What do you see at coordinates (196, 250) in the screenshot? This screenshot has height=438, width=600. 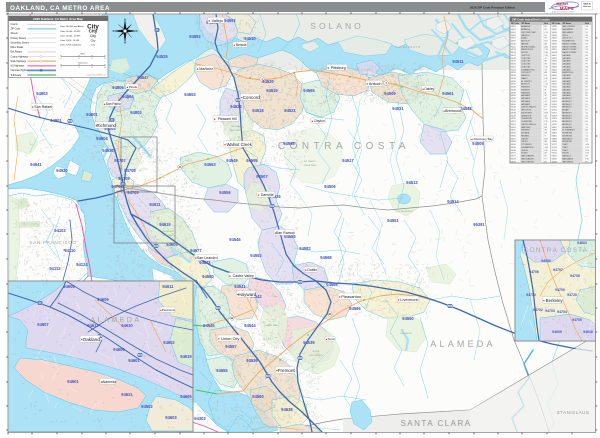 I see `svg-text: 94577` at bounding box center [196, 250].